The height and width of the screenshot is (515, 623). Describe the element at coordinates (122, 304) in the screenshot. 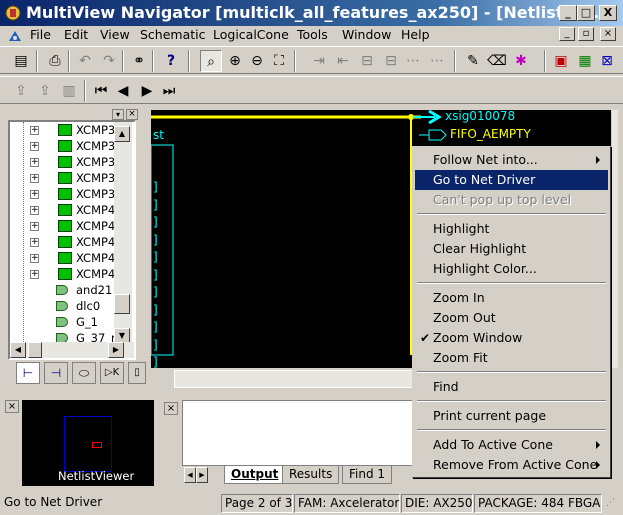

I see `scroll-thumb` at that location.